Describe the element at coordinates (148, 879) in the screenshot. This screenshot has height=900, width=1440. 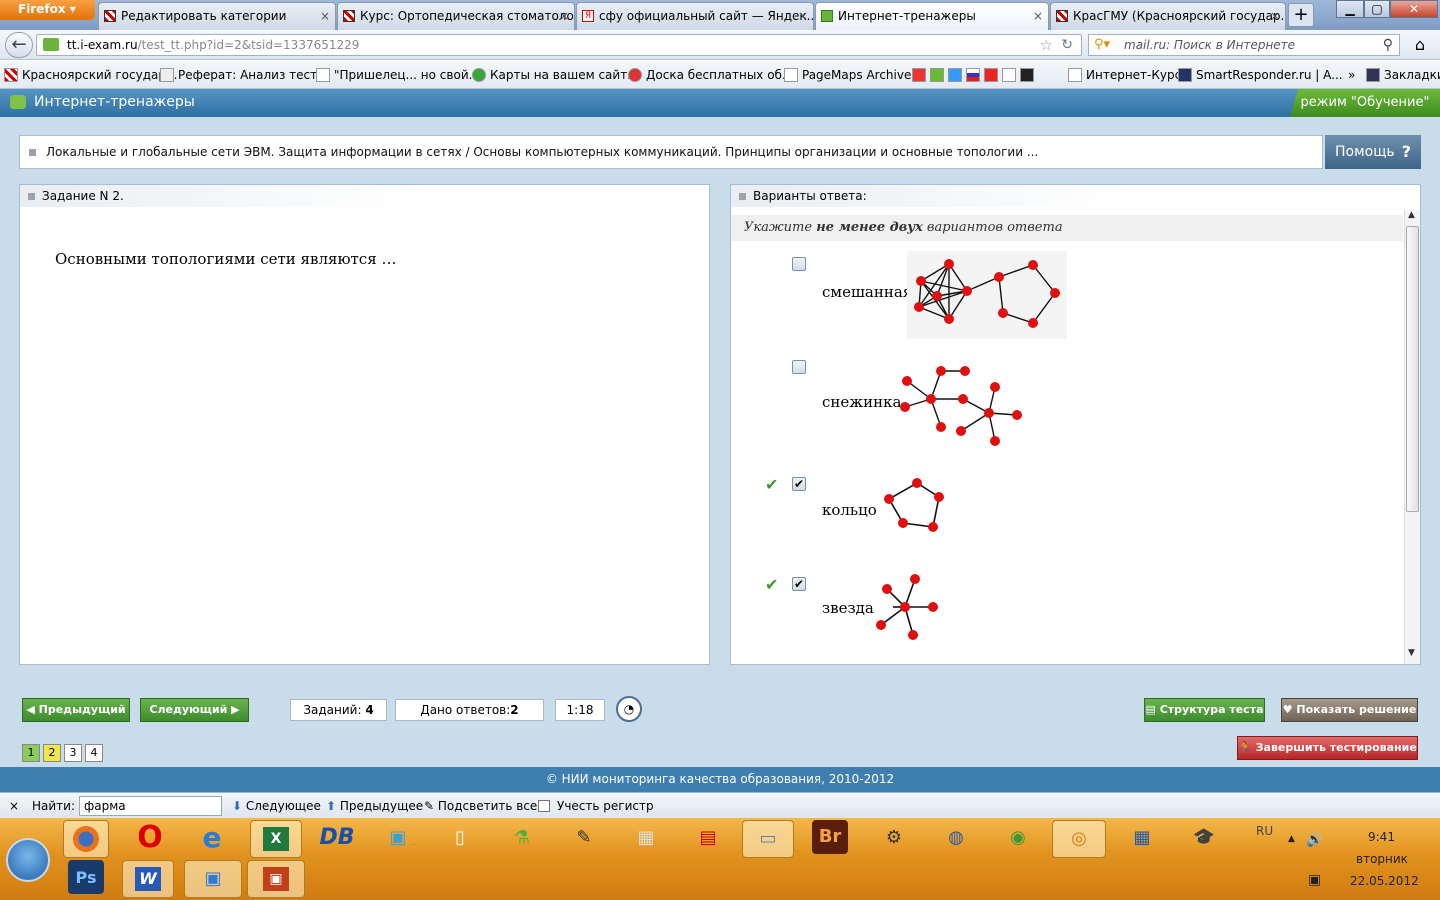
I see `word-icon: W` at that location.